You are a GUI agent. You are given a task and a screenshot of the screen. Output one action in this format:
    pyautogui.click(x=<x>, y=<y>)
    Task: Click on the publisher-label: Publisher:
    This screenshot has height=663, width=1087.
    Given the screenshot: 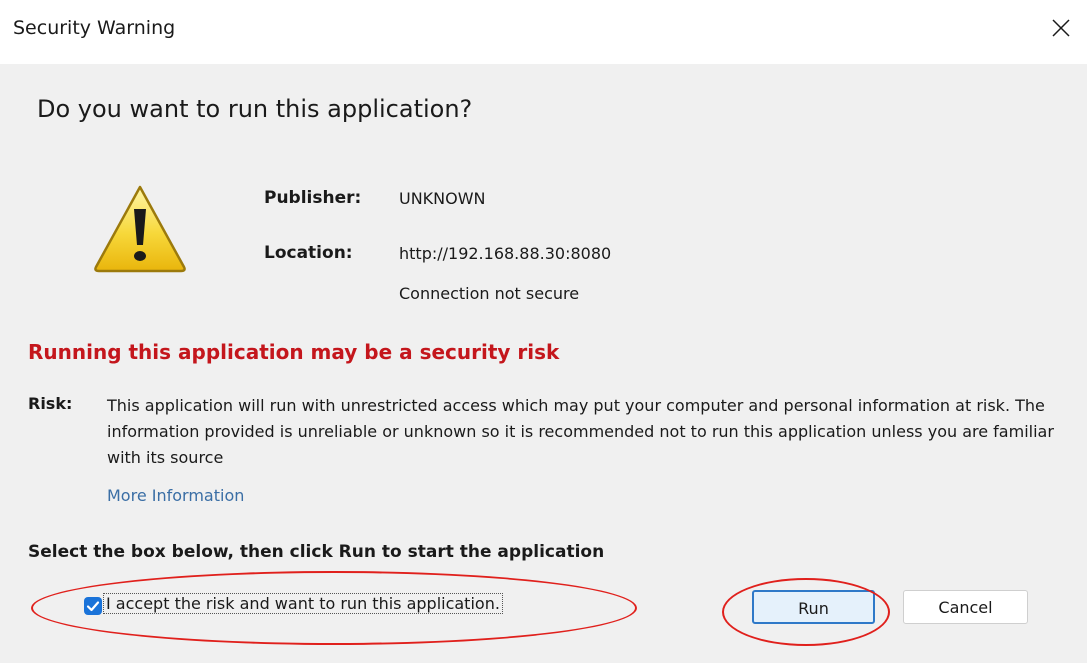 What is the action you would take?
    pyautogui.click(x=313, y=198)
    